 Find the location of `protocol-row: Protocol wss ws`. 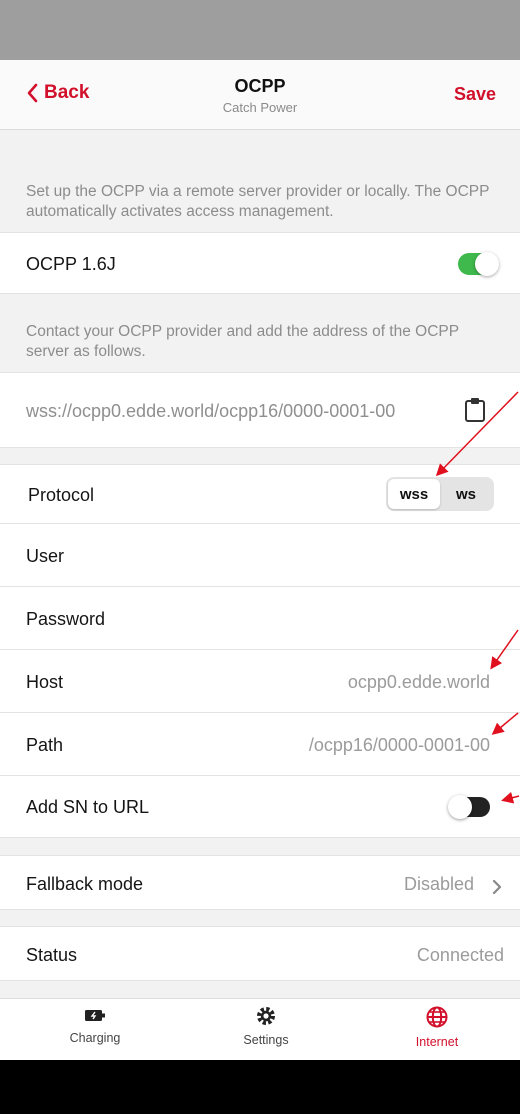

protocol-row: Protocol wss ws is located at coordinates (260, 494).